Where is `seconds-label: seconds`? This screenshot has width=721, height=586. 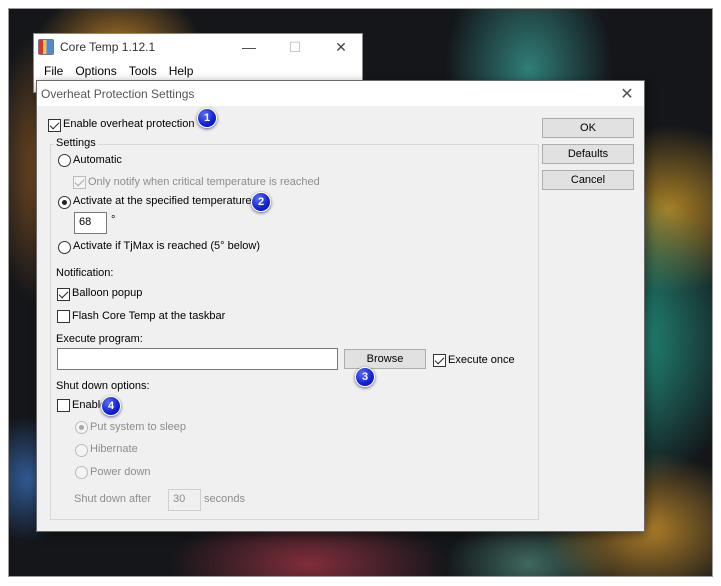 seconds-label: seconds is located at coordinates (224, 499).